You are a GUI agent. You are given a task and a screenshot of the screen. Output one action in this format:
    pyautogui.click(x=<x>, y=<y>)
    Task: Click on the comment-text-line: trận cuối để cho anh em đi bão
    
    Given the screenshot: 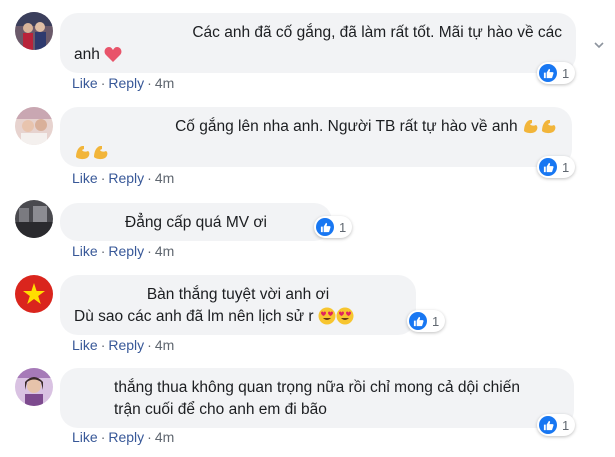 What is the action you would take?
    pyautogui.click(x=220, y=409)
    